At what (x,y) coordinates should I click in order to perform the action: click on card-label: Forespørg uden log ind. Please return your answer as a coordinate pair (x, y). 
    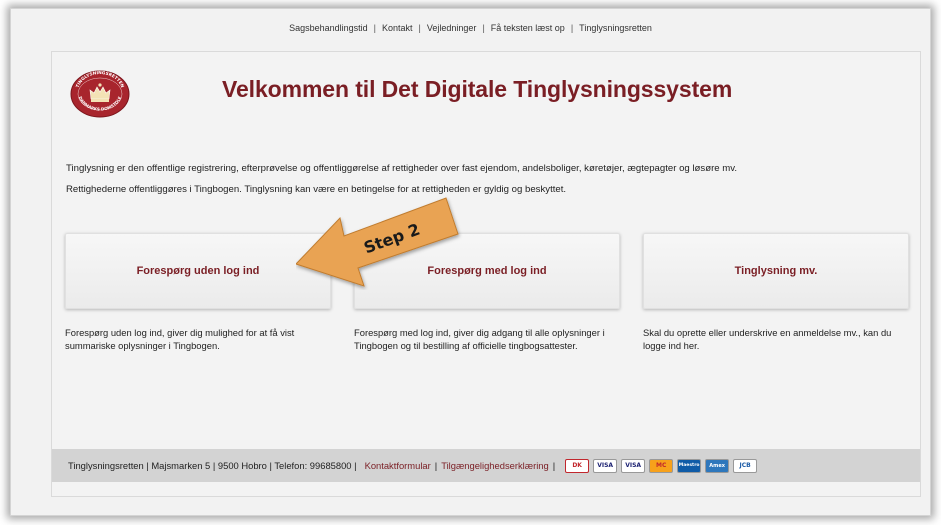
    Looking at the image, I should click on (198, 271).